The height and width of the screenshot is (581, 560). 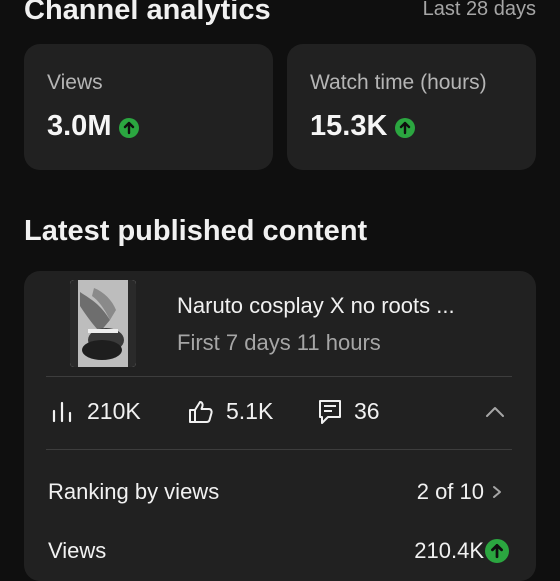 What do you see at coordinates (79, 126) in the screenshot?
I see `stat-value: 3.0M` at bounding box center [79, 126].